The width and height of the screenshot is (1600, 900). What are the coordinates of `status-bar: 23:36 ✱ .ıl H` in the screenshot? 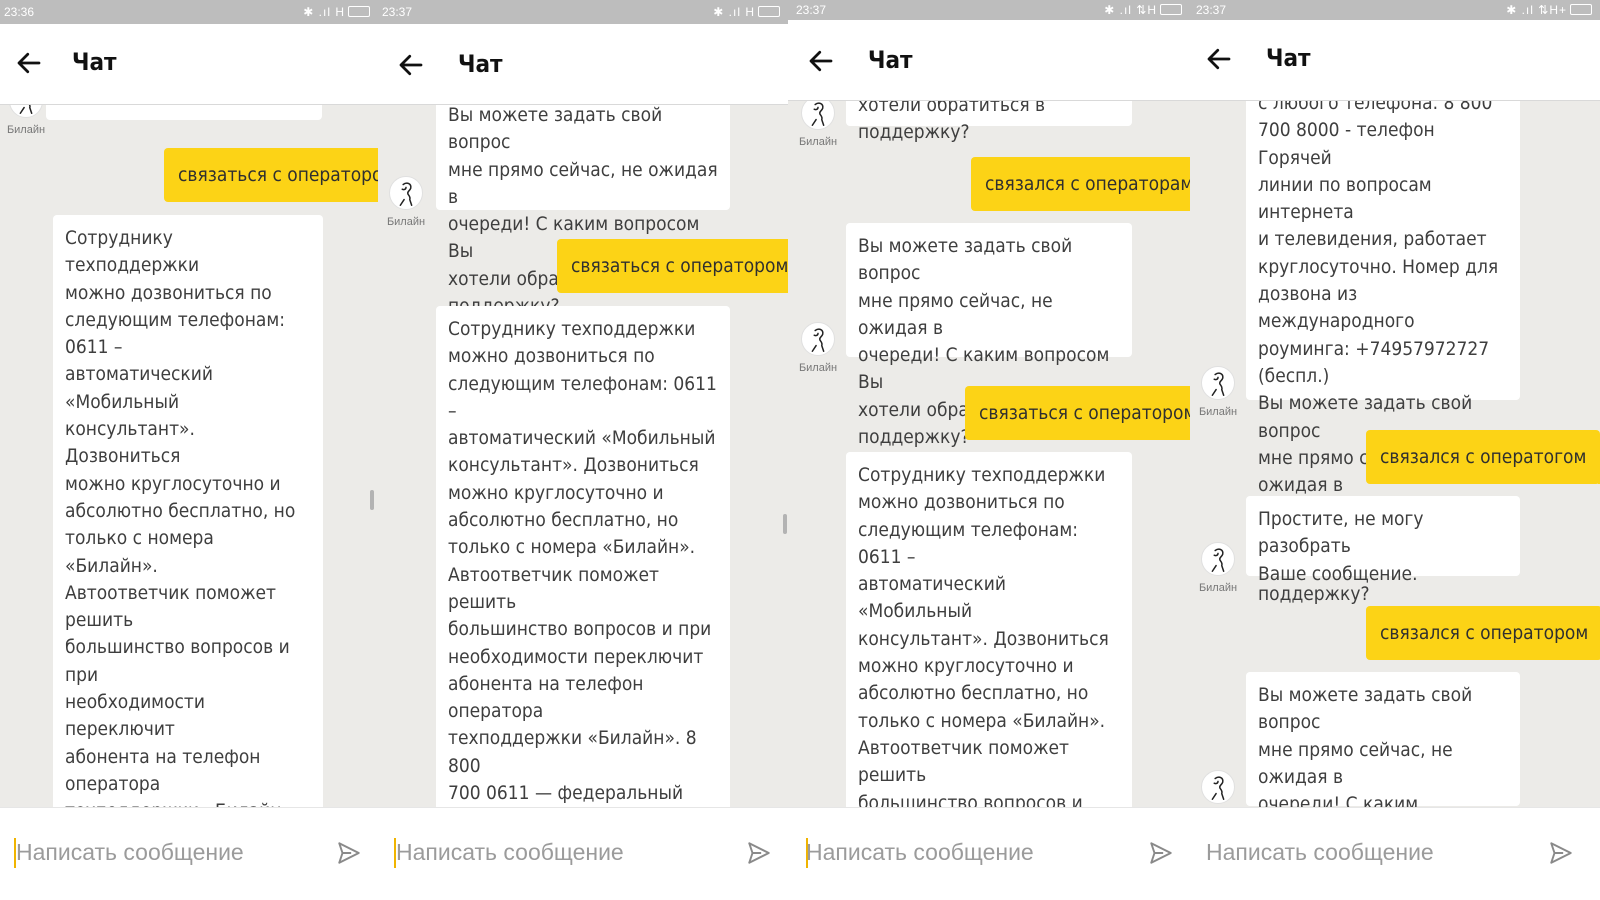 It's located at (189, 12).